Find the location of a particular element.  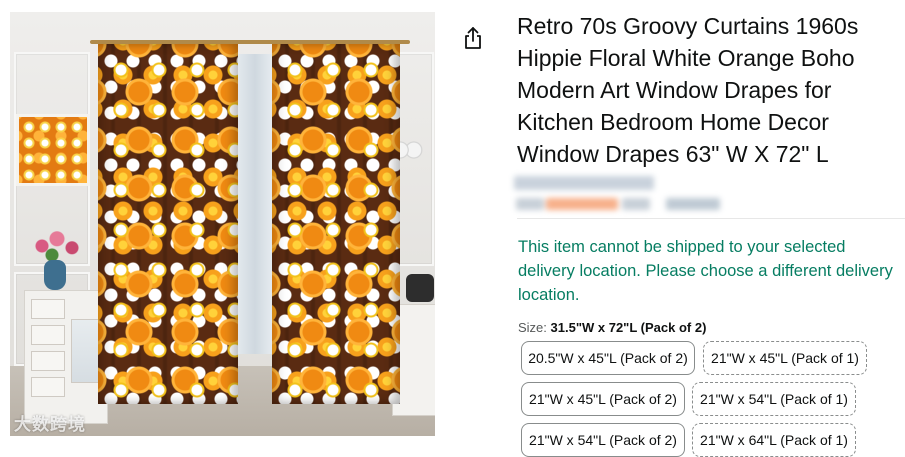

image-cabinet is located at coordinates (66, 357).